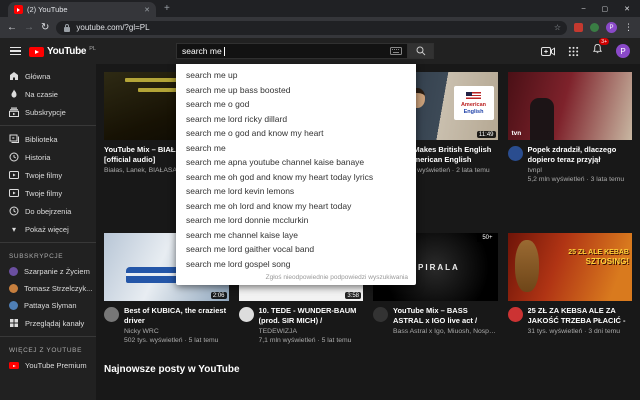 This screenshot has height=400, width=640. What do you see at coordinates (38, 76) in the screenshot?
I see `sidebar-item-label: Główna` at bounding box center [38, 76].